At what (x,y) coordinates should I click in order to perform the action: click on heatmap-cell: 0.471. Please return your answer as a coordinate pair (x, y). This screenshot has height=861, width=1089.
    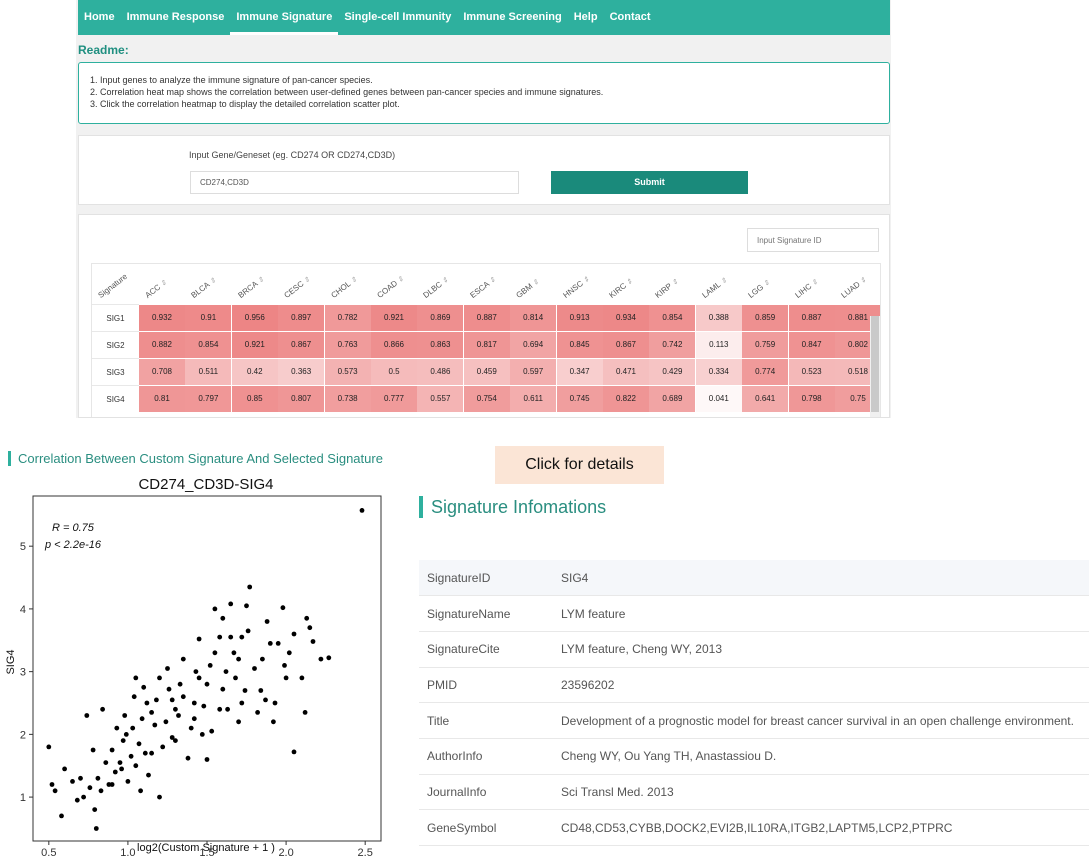
    Looking at the image, I should click on (626, 372).